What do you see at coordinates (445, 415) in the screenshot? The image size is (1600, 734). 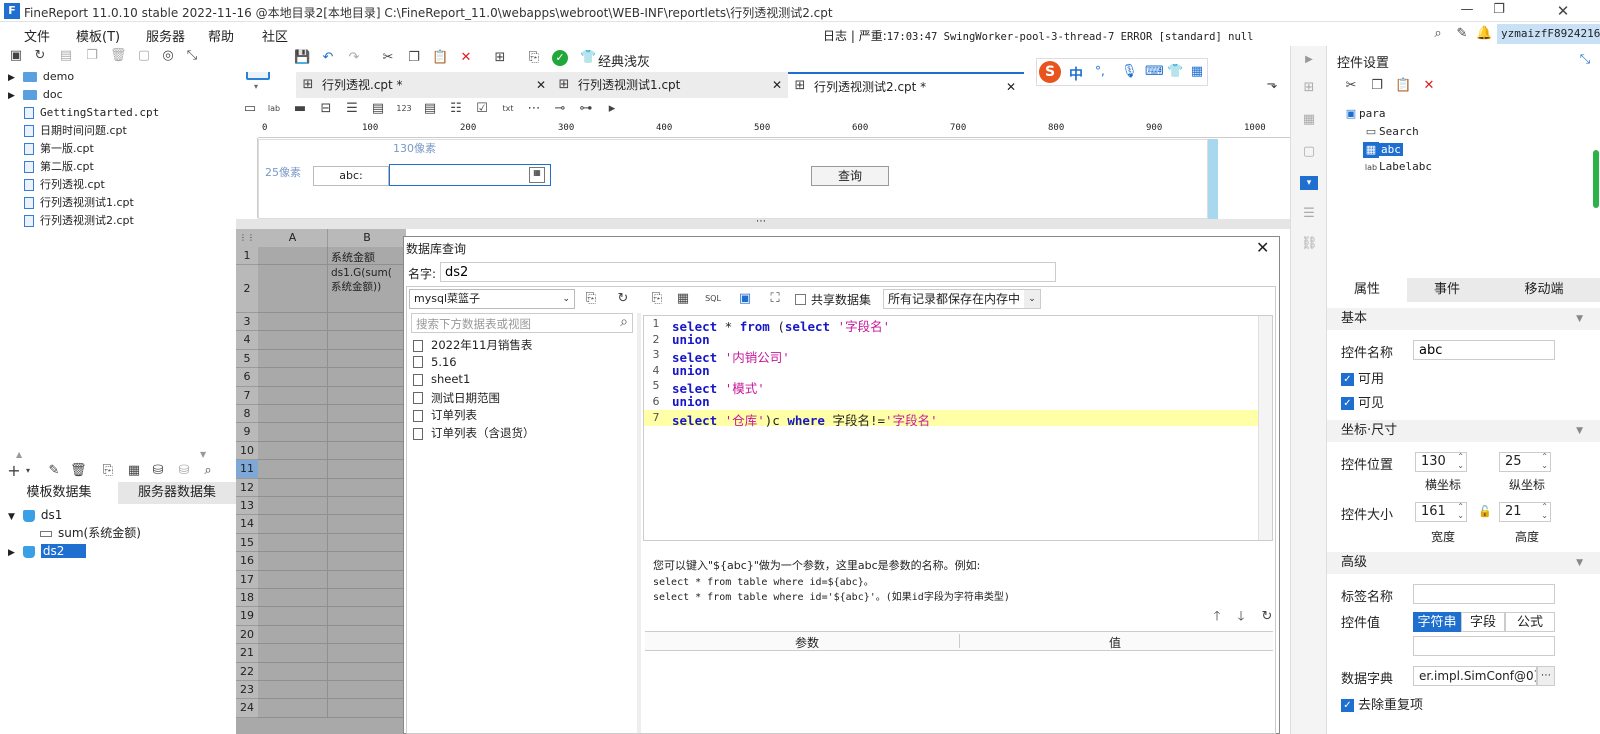 I see `table-item: 订单列表` at bounding box center [445, 415].